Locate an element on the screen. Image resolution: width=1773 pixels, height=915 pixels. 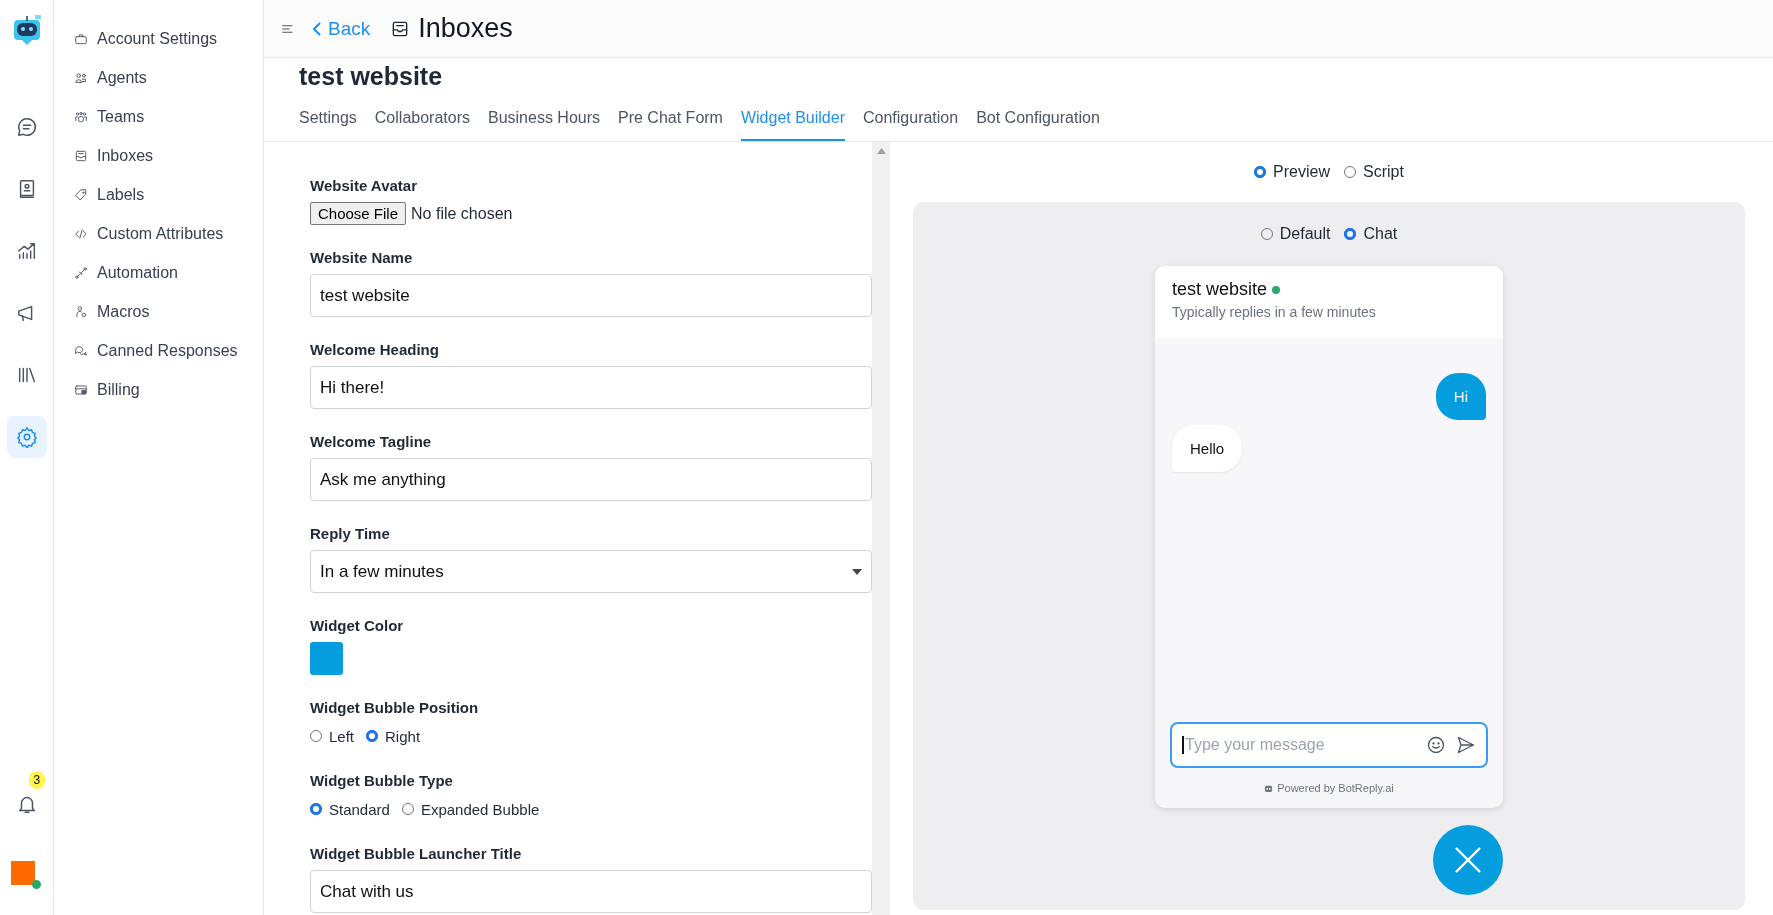
radio-label: Standard is located at coordinates (359, 809).